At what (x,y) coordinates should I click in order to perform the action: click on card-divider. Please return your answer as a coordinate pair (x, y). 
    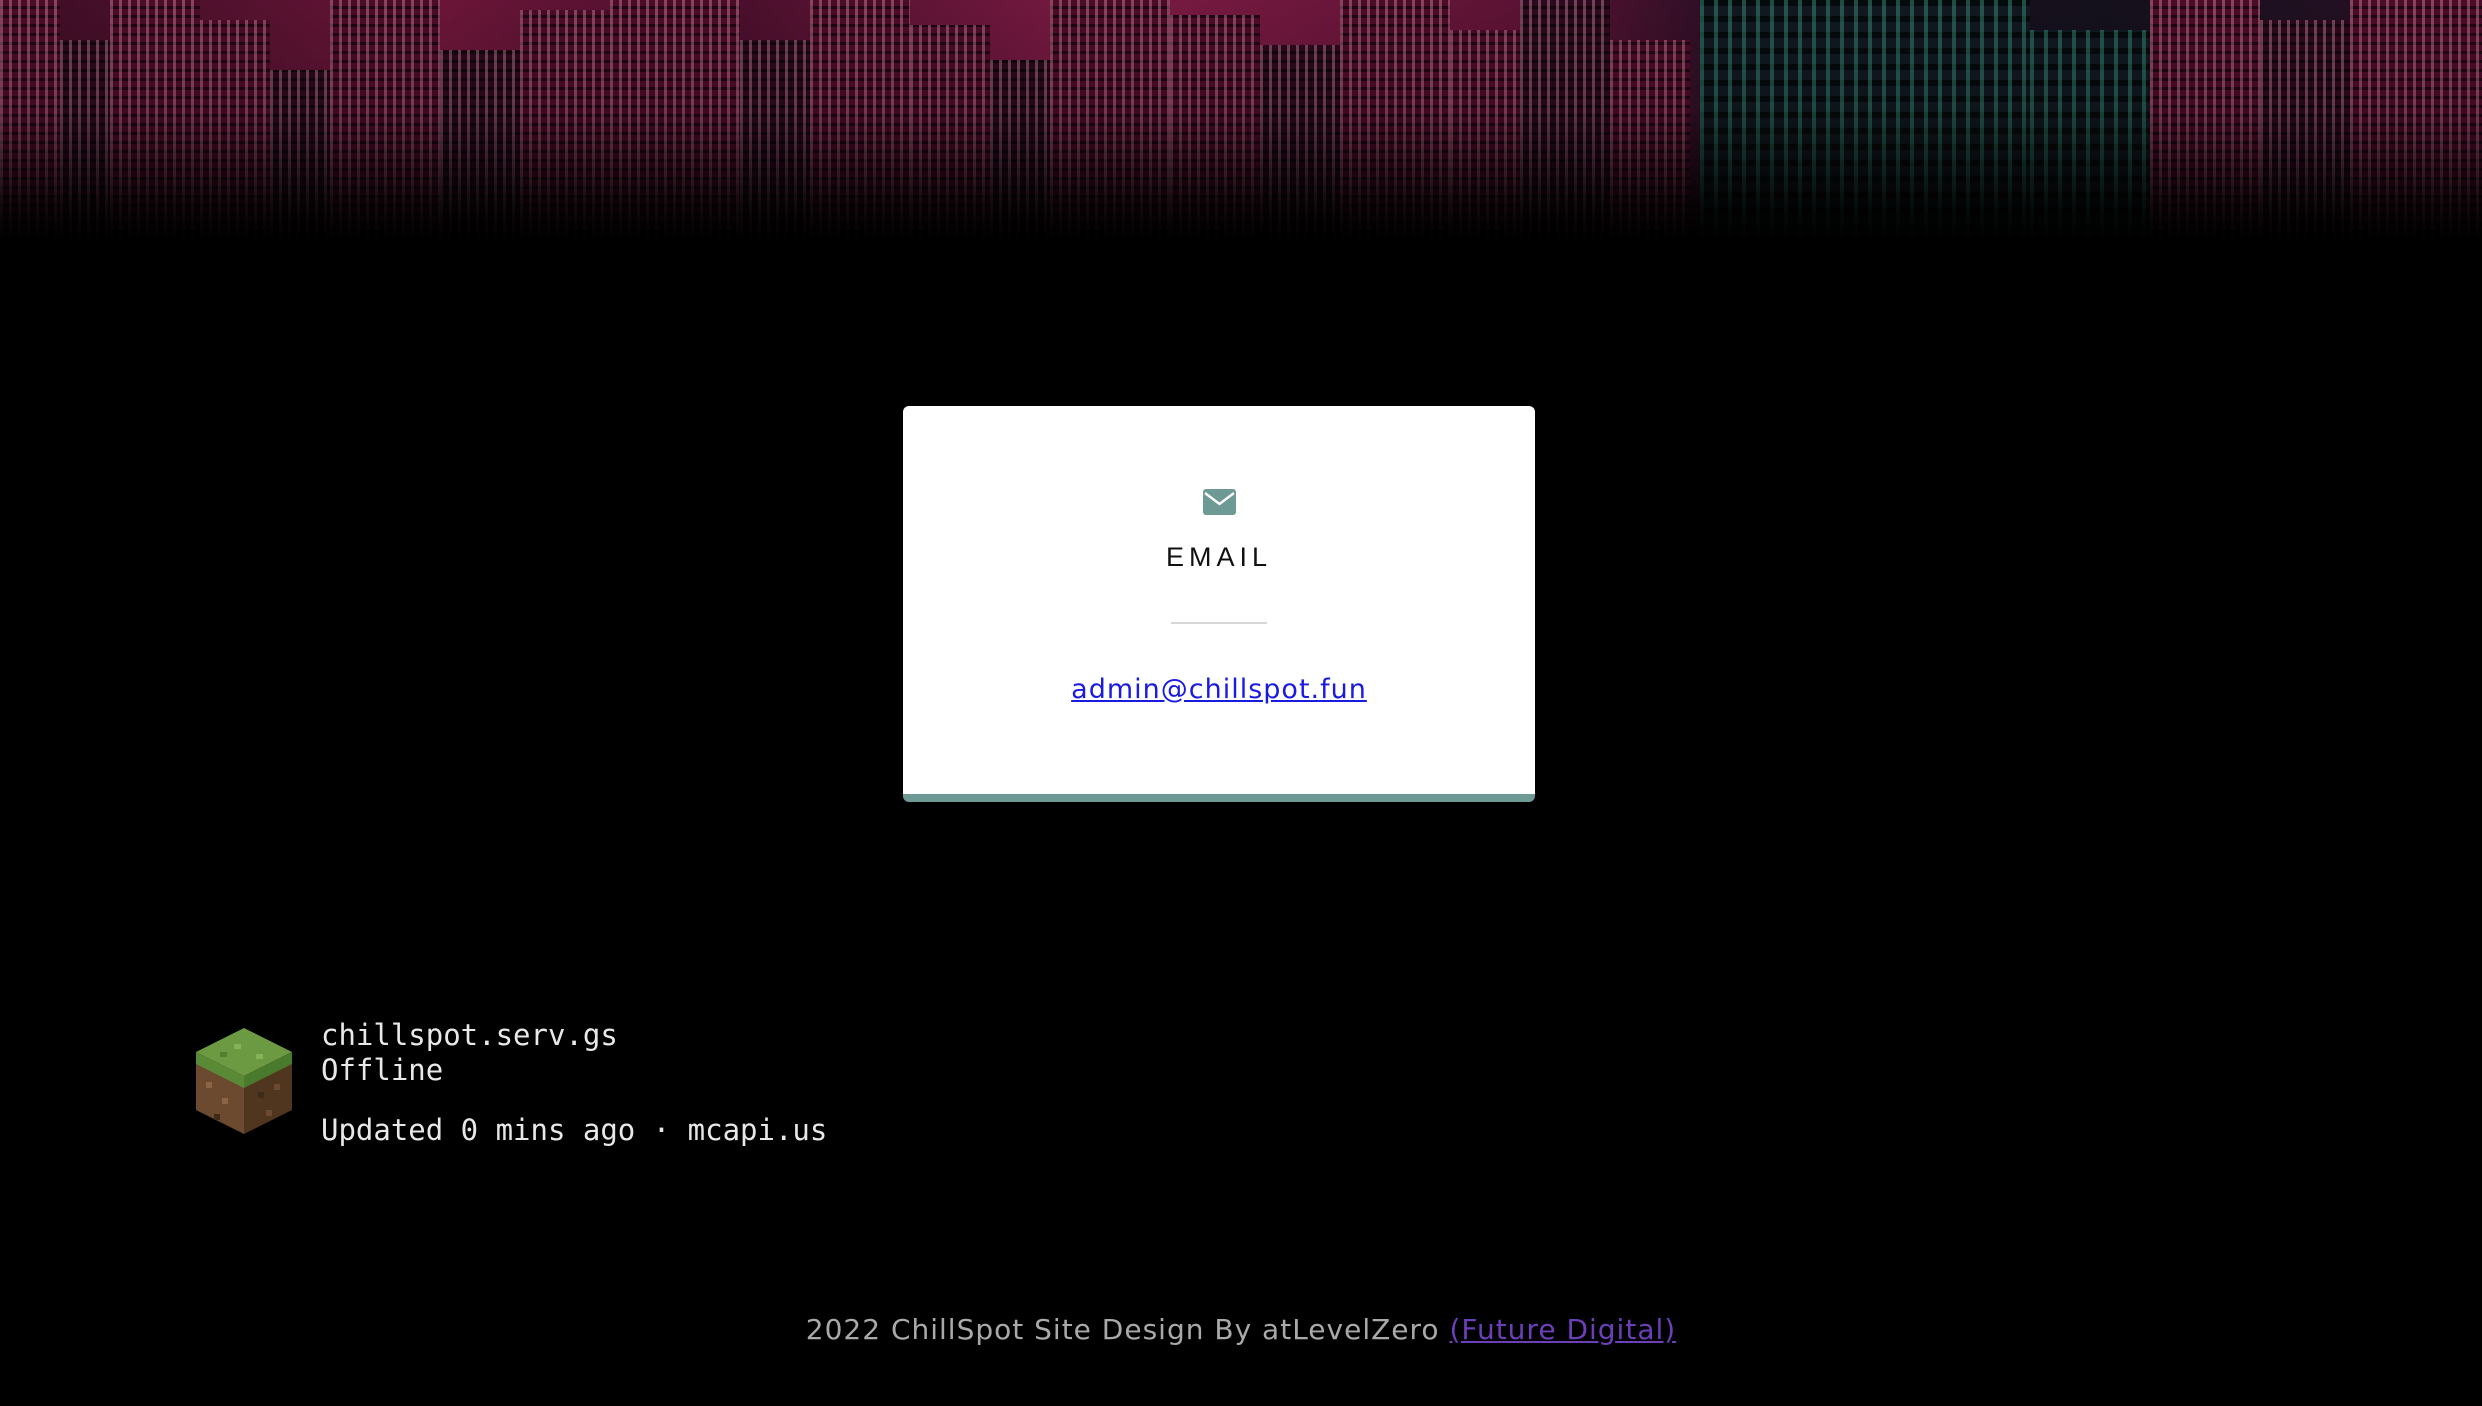
    Looking at the image, I should click on (1219, 623).